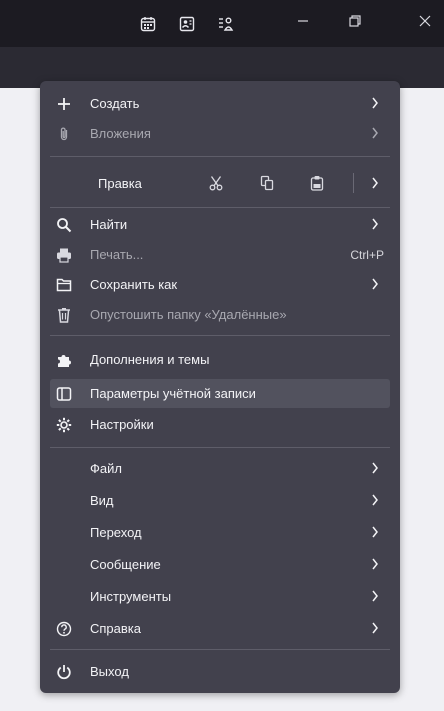  Describe the element at coordinates (216, 183) in the screenshot. I see `cut-icon` at that location.